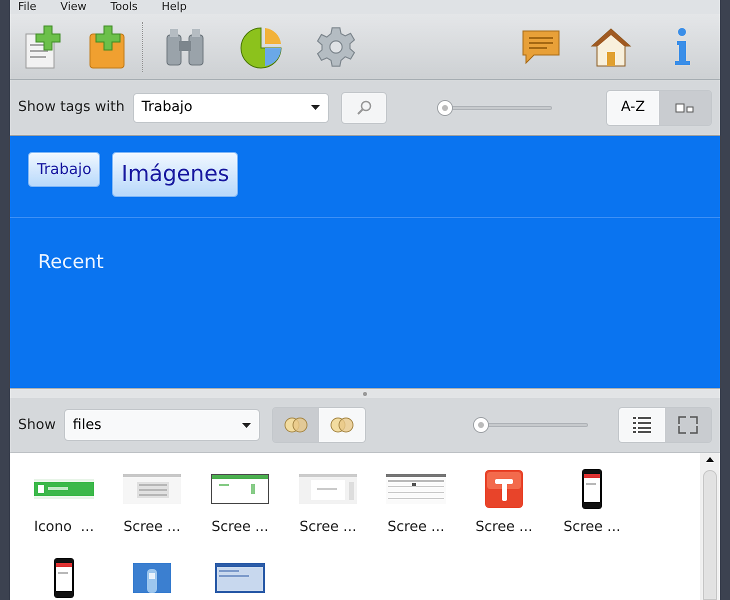  I want to click on grid-view-button, so click(688, 425).